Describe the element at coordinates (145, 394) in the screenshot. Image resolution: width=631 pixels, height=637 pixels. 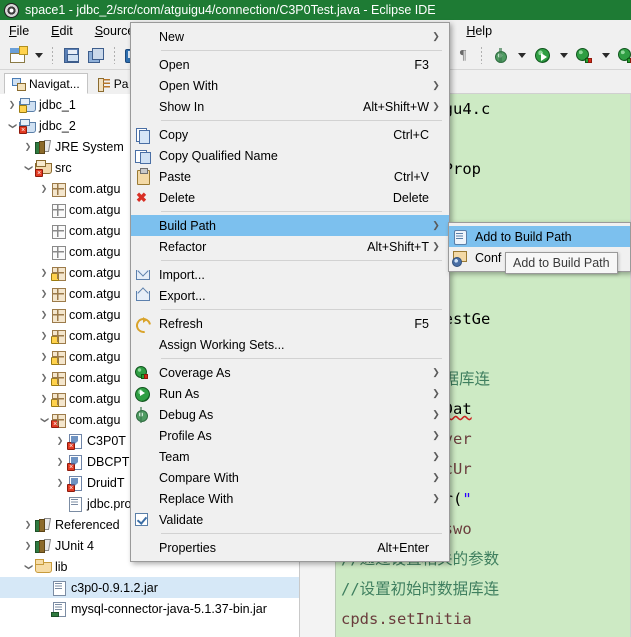
I see `run-play-icon` at that location.